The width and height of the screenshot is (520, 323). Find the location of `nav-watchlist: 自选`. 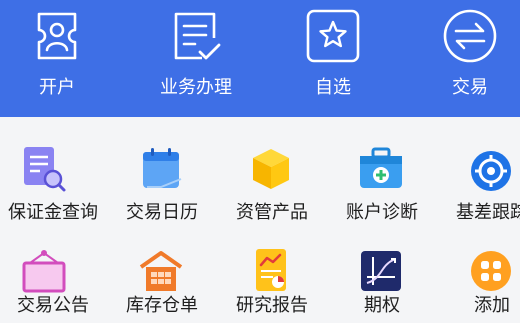

nav-watchlist: 自选 is located at coordinates (333, 58).